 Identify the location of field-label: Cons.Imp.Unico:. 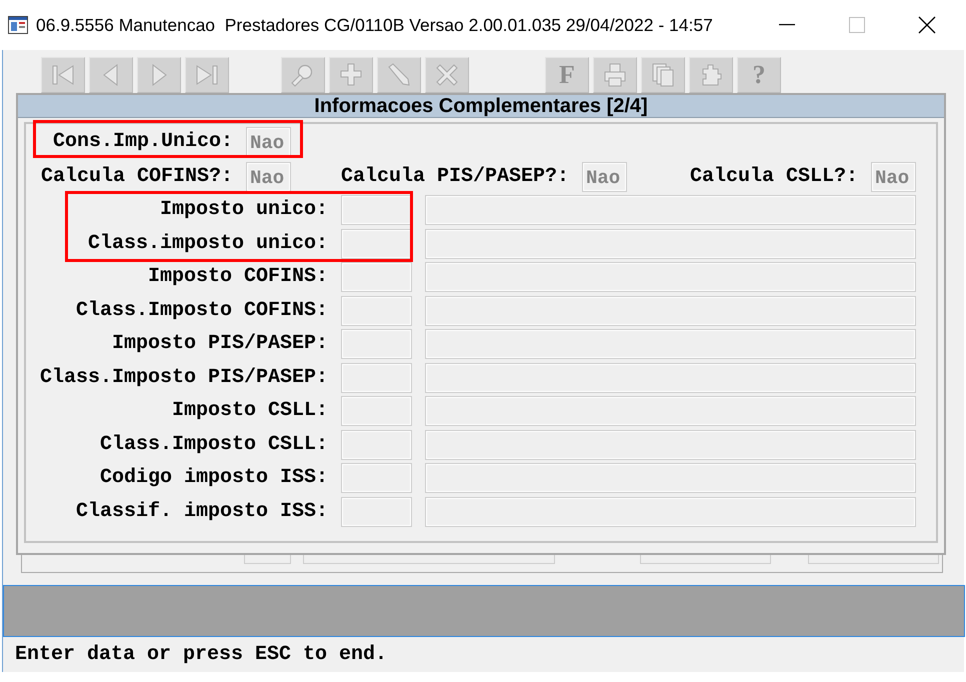
(142, 142).